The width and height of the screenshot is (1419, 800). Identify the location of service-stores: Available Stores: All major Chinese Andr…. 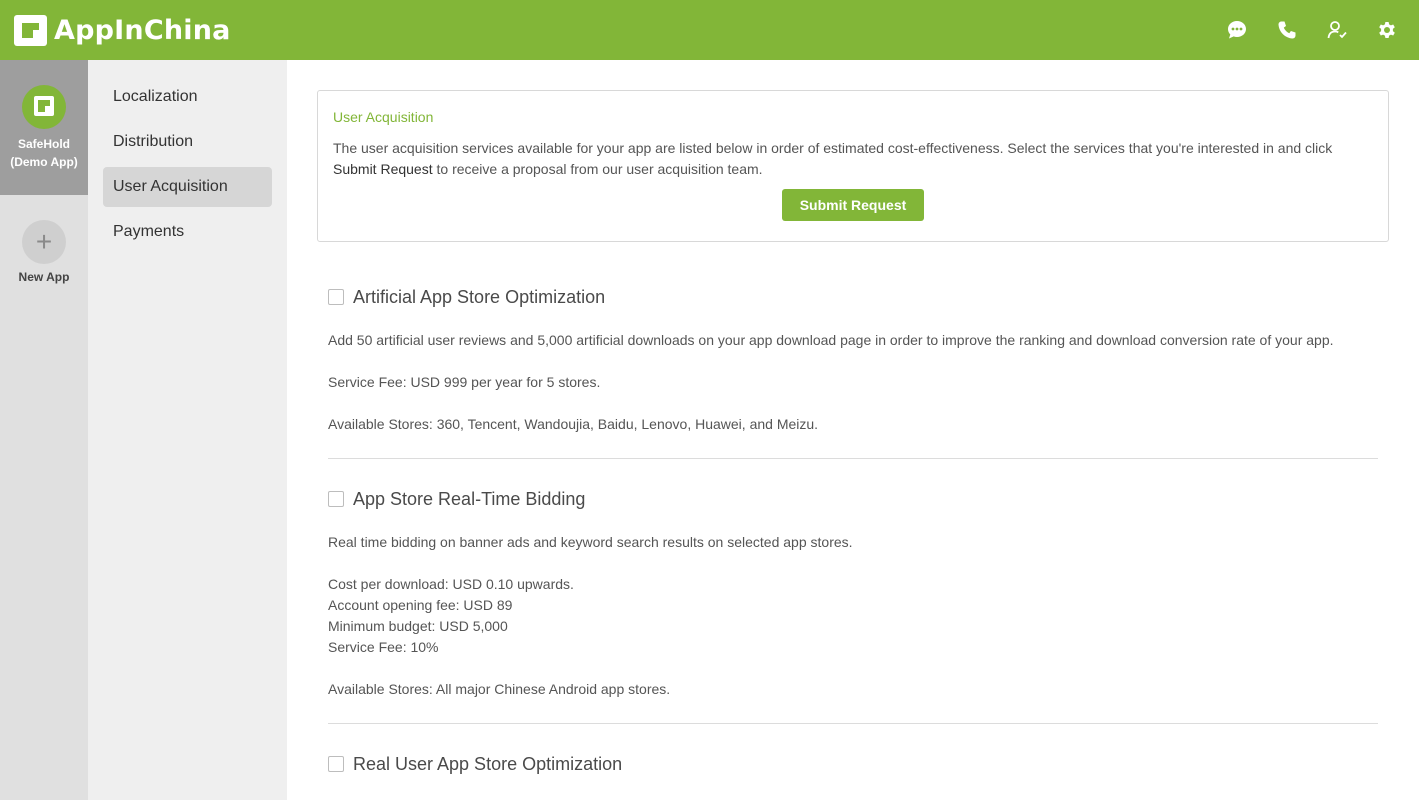
(499, 689).